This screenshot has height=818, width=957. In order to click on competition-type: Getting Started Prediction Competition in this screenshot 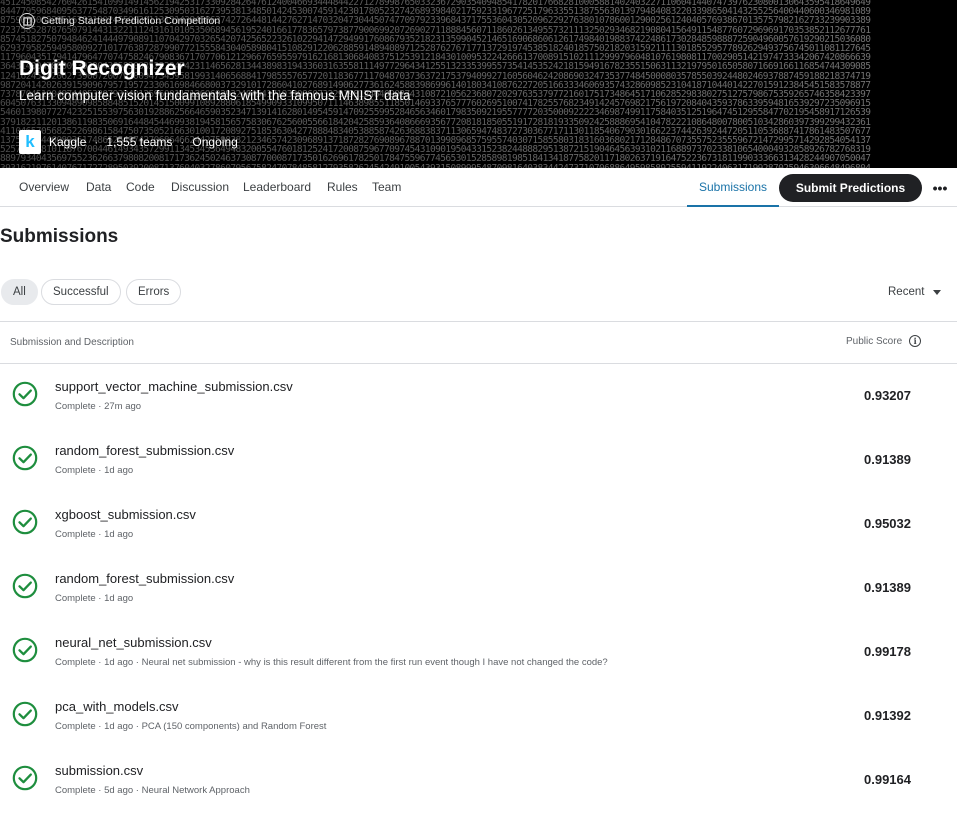, I will do `click(119, 21)`.